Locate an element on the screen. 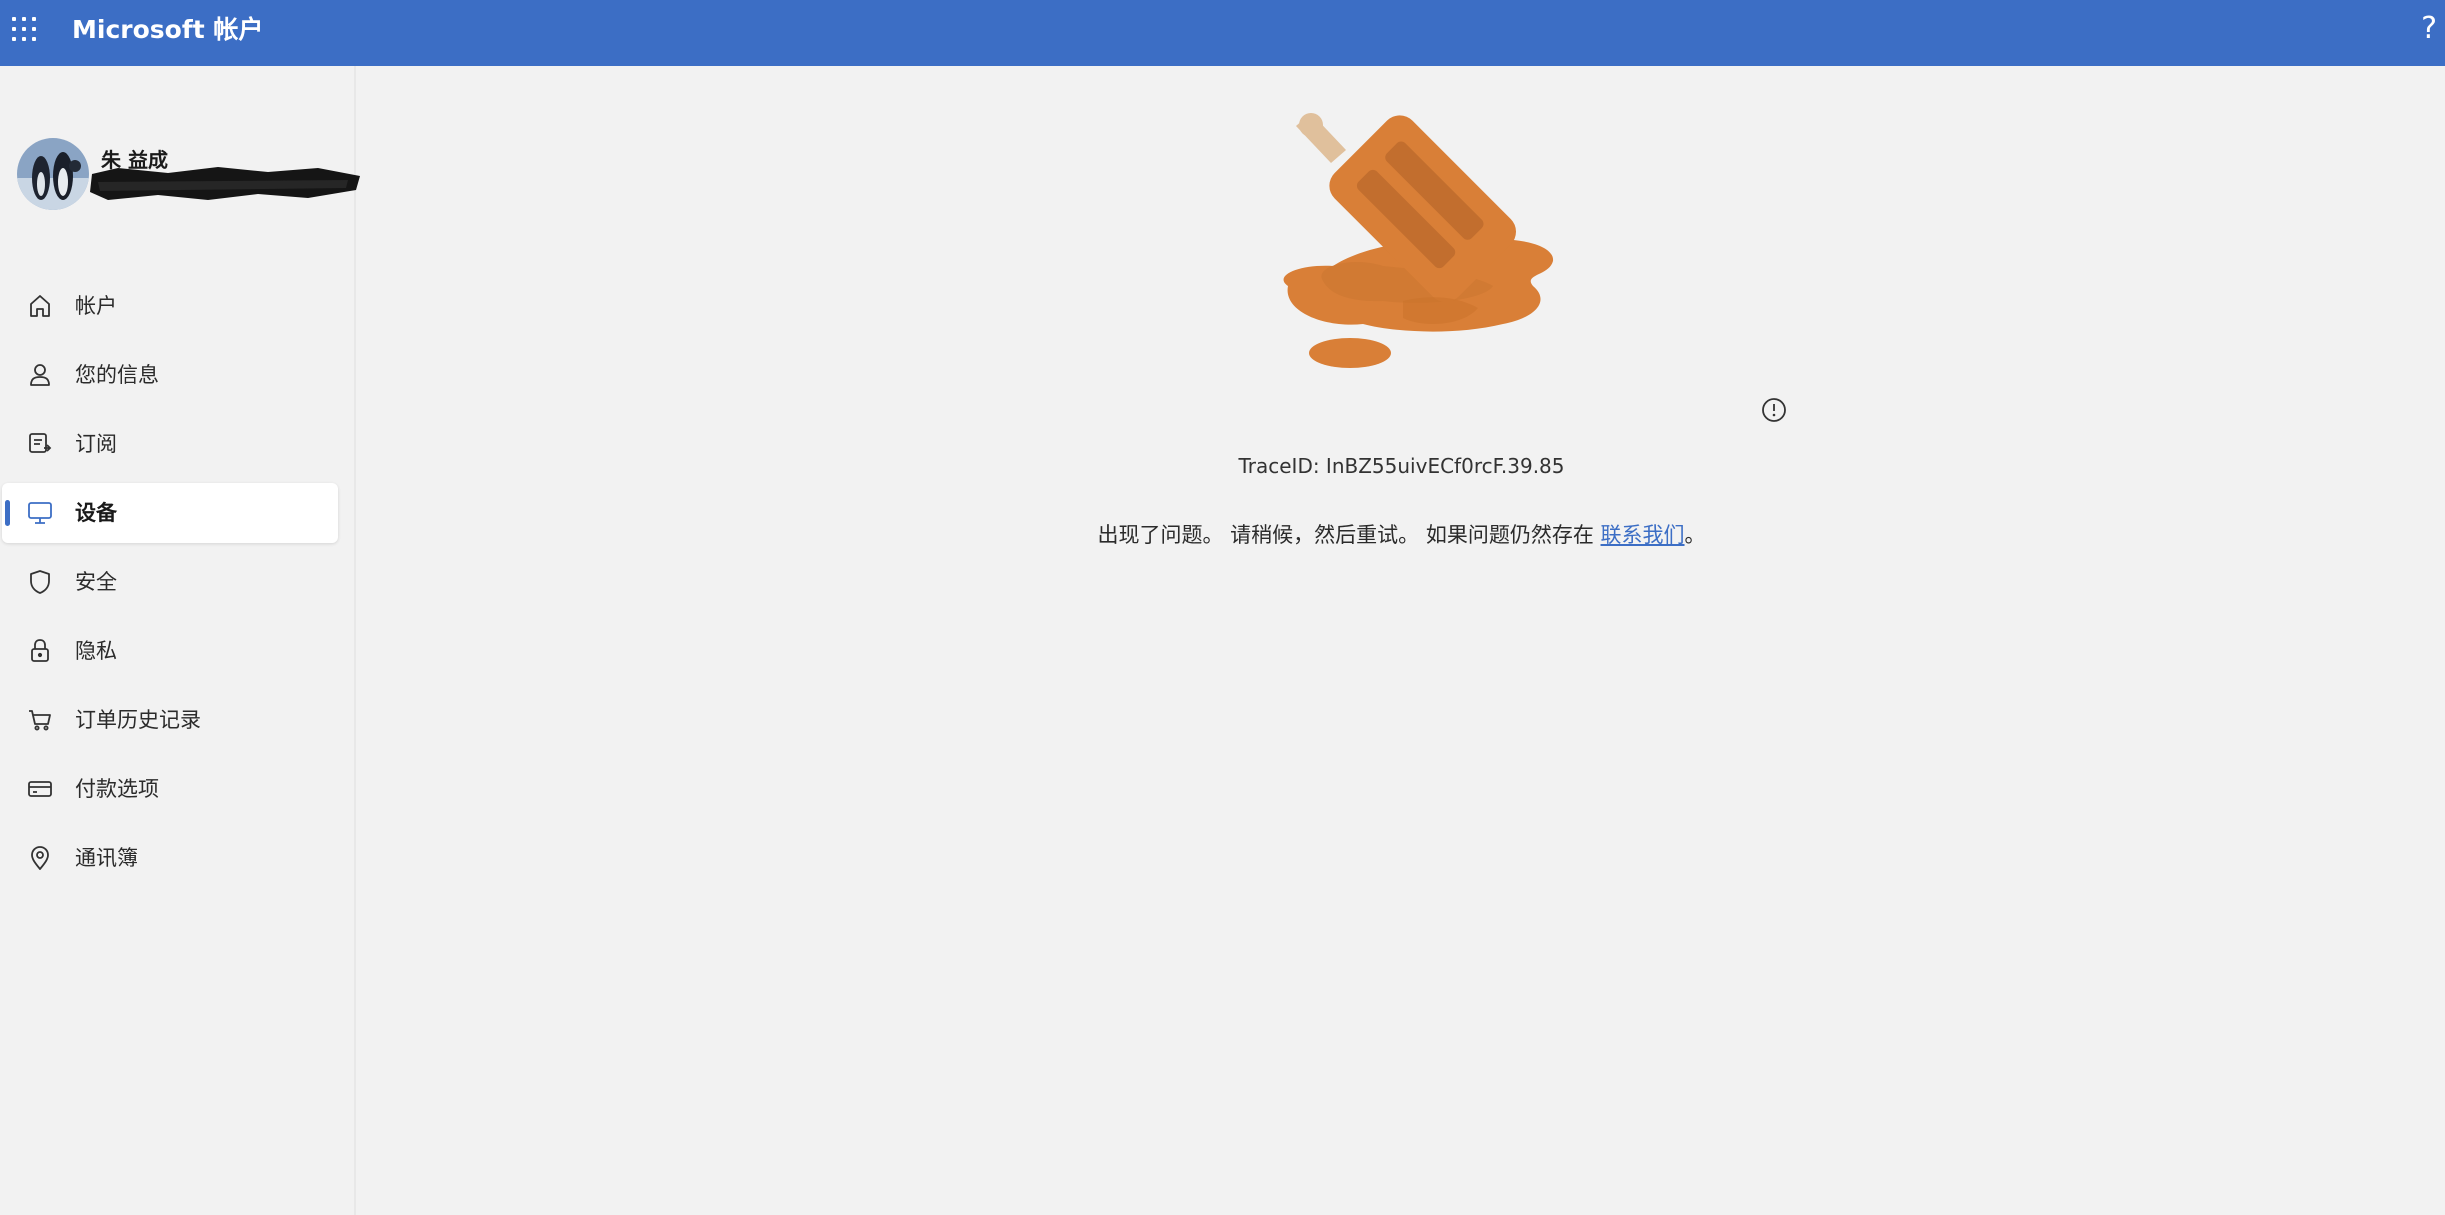  sidebar-item-account: 帐户 is located at coordinates (168, 306).